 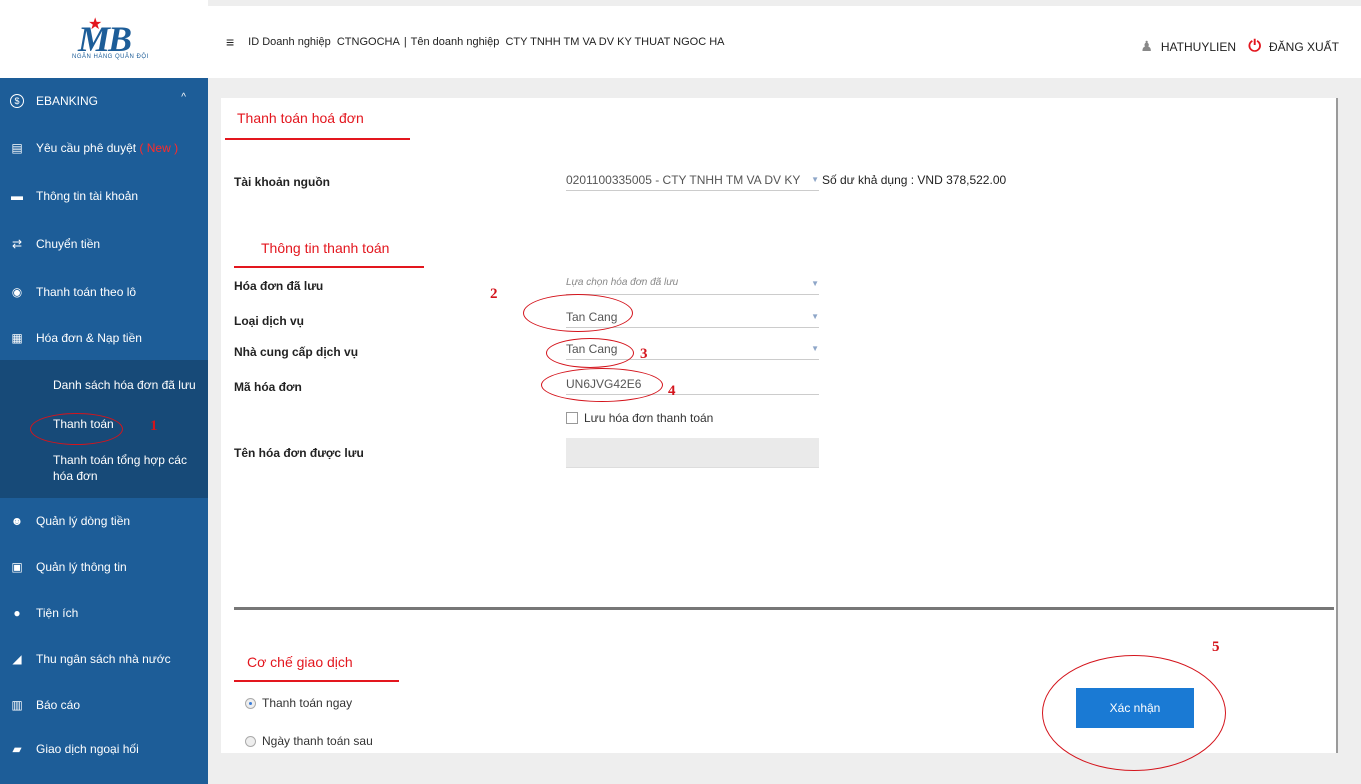 I want to click on wallet-icon: ▬, so click(x=17, y=196).